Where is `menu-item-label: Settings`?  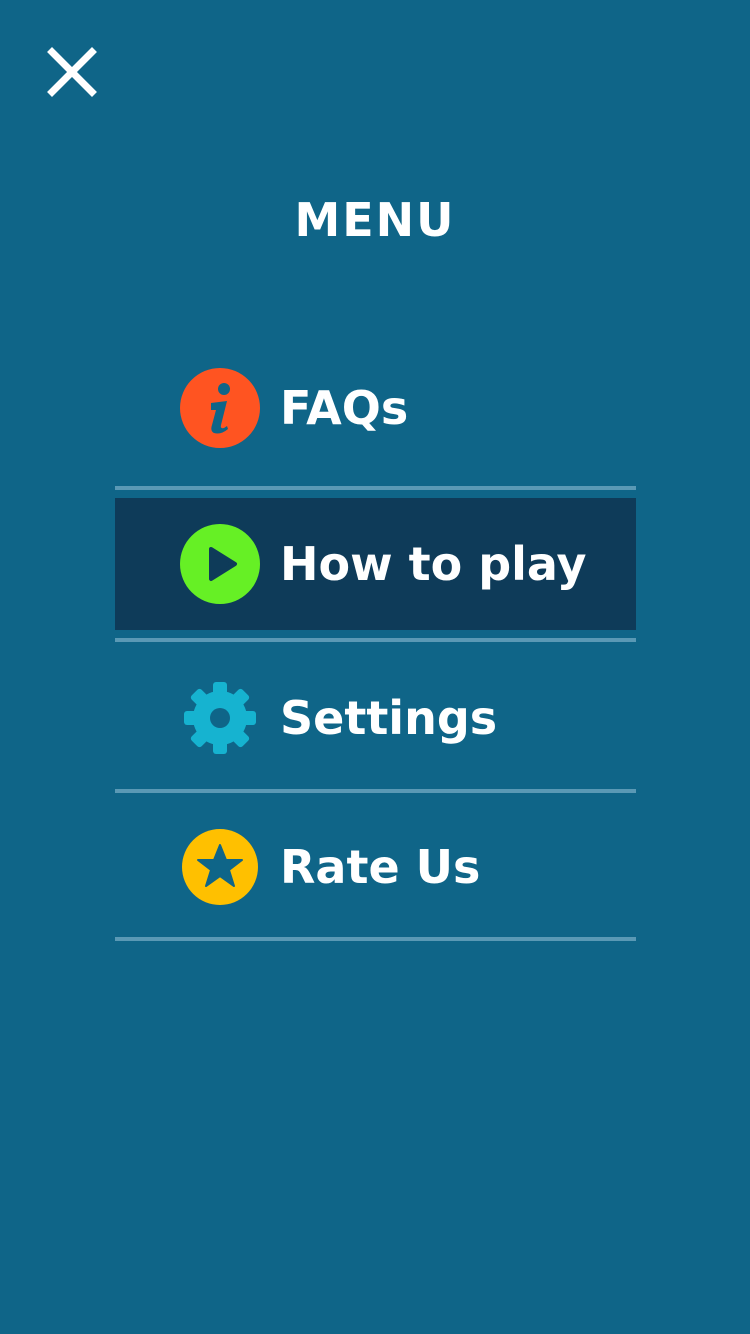 menu-item-label: Settings is located at coordinates (389, 718).